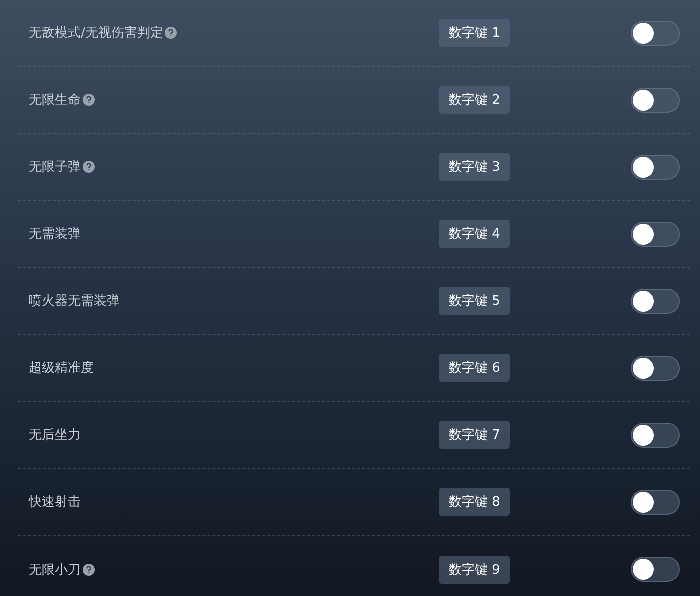 Image resolution: width=700 pixels, height=596 pixels. What do you see at coordinates (474, 301) in the screenshot?
I see `hotkey-label: 数字键 5` at bounding box center [474, 301].